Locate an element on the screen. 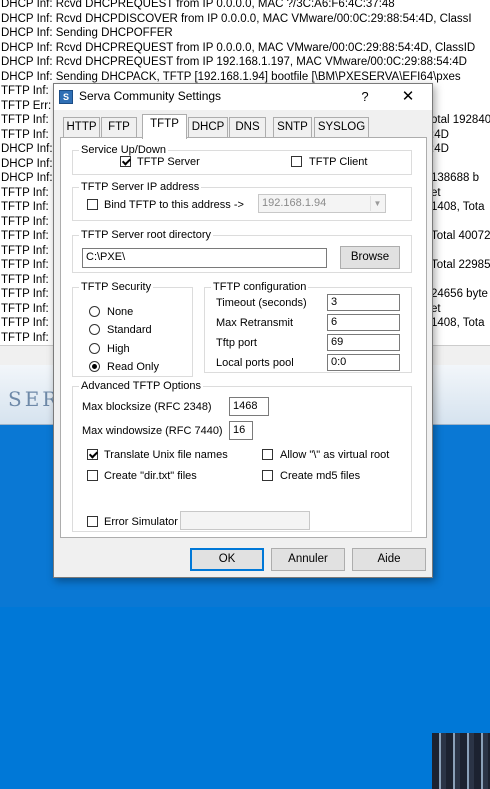  security-high-label: High is located at coordinates (118, 349).